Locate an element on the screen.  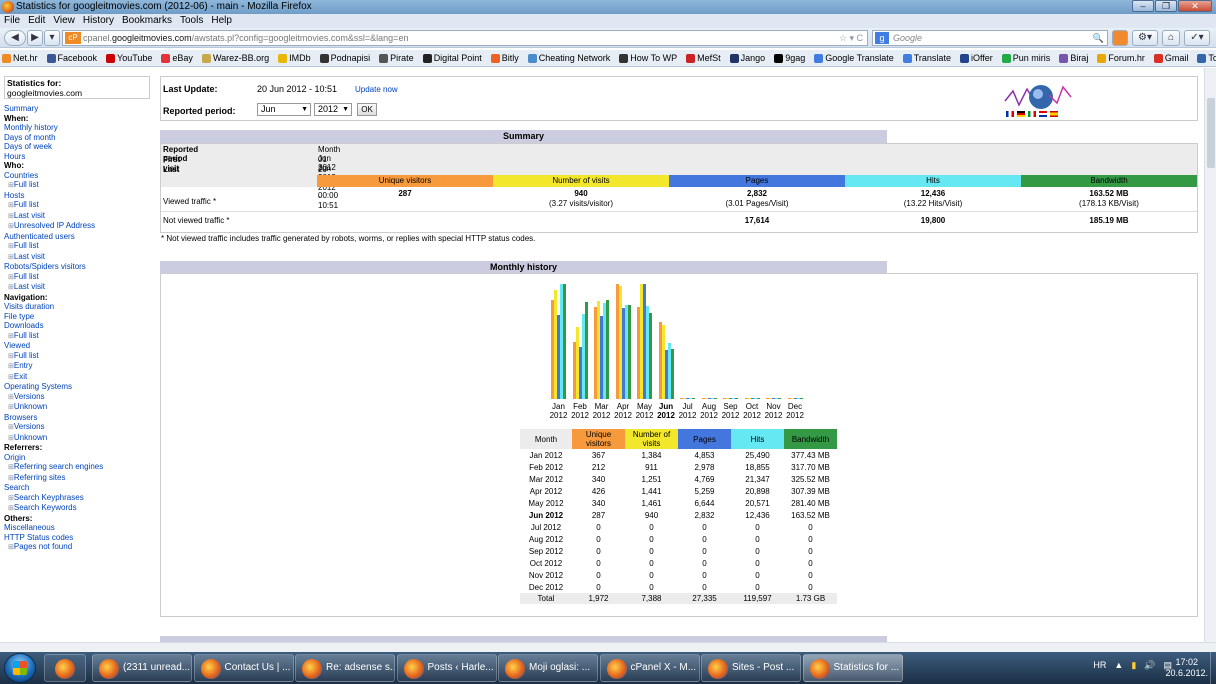
sidebar-link: Viewed is located at coordinates (79, 346).